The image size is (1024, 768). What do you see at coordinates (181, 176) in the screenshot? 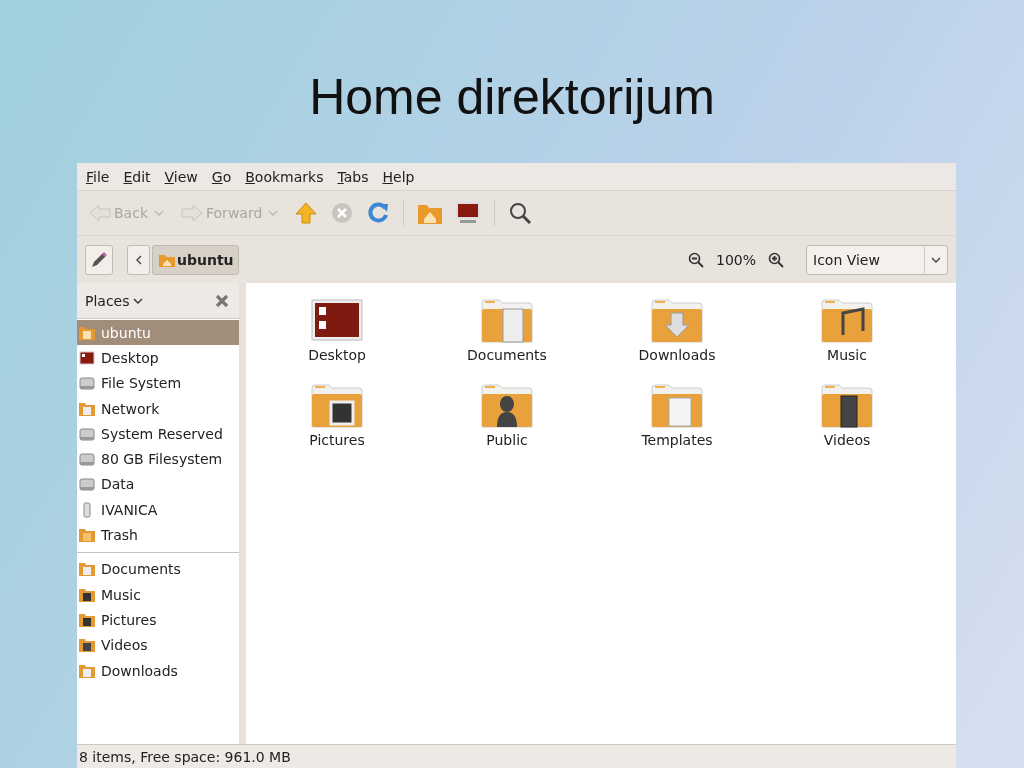
I see `menu-item: View` at bounding box center [181, 176].